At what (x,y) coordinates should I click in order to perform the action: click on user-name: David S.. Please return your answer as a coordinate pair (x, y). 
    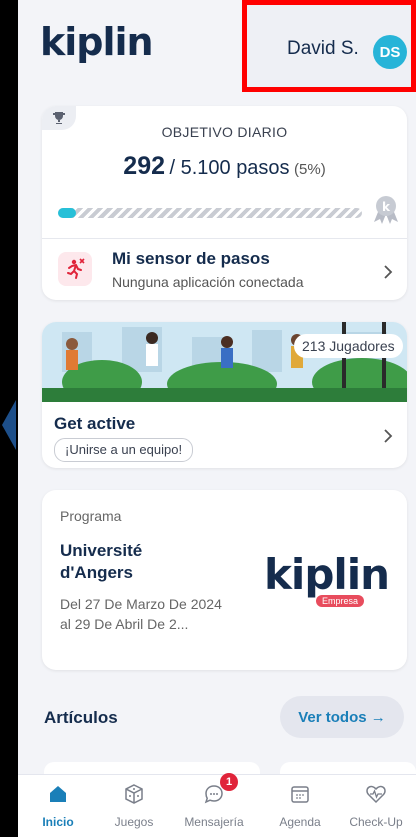
    Looking at the image, I should click on (323, 48).